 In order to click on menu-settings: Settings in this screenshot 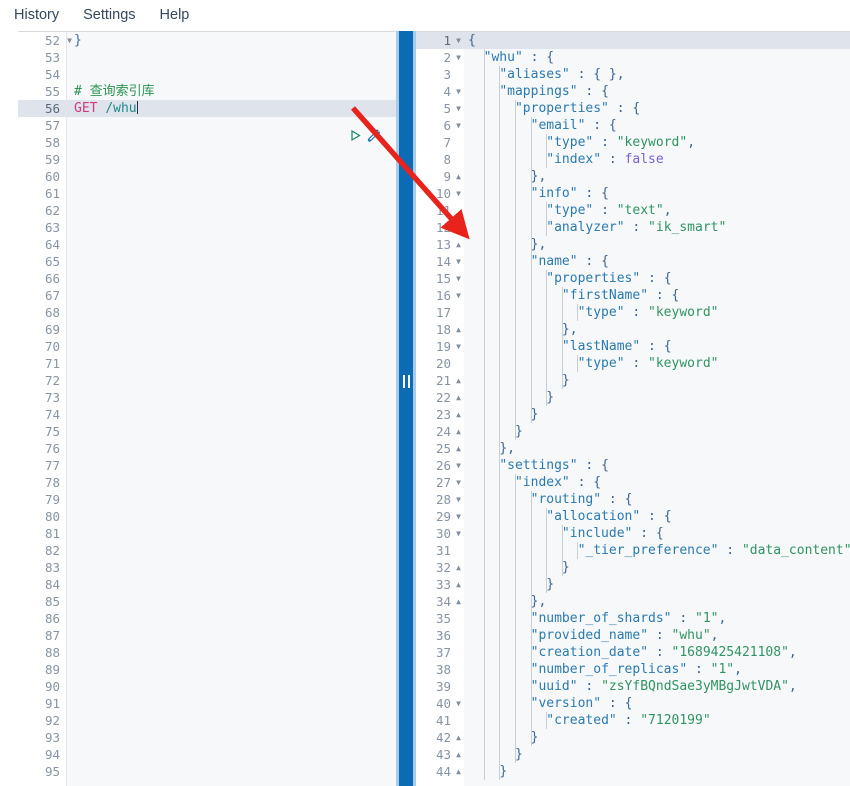, I will do `click(109, 15)`.